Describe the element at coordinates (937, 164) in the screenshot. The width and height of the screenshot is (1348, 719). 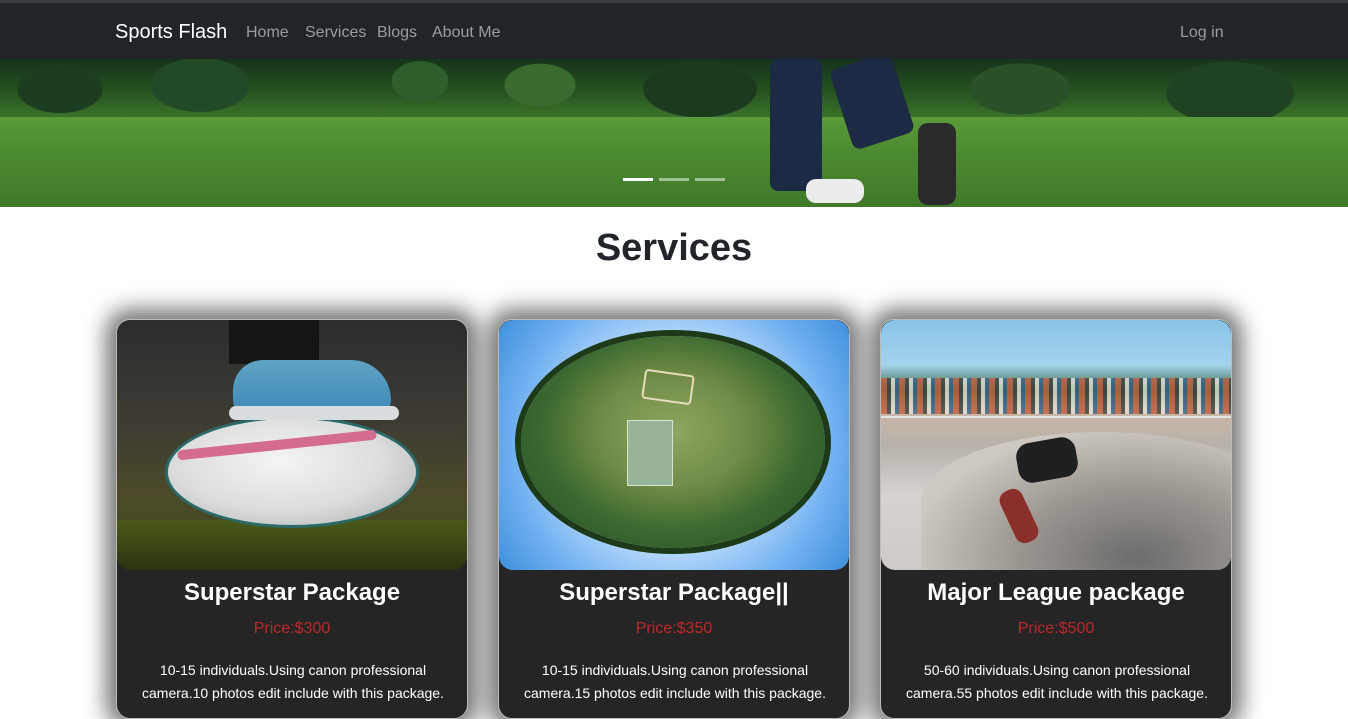
I see `hero-shoe-right` at that location.